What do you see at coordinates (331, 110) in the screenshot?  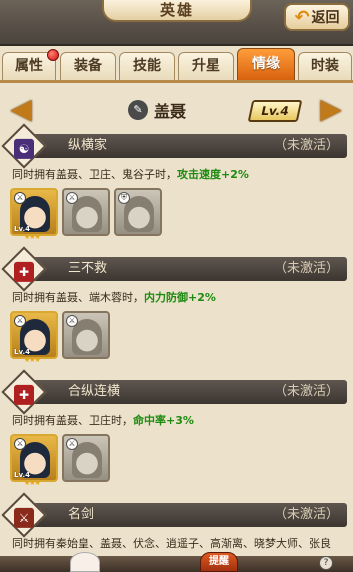 I see `next-hero-arrow-icon: ▶` at bounding box center [331, 110].